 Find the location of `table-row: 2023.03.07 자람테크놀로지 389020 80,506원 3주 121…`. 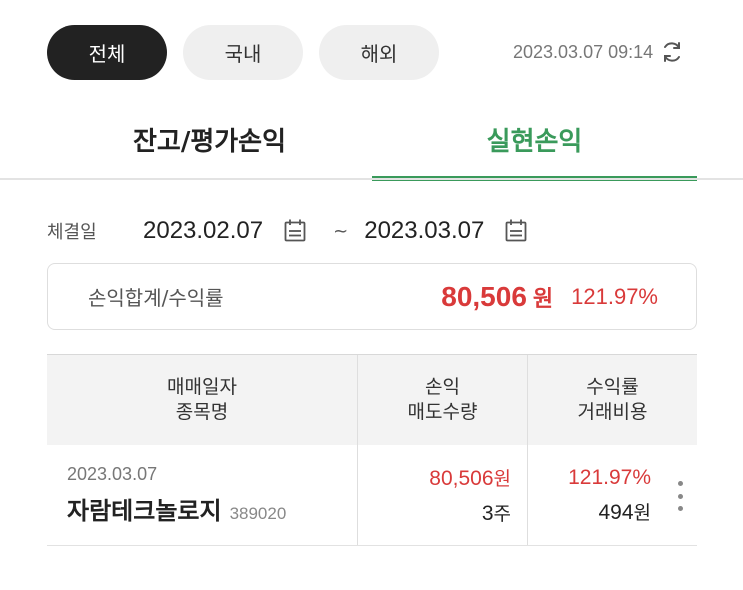

table-row: 2023.03.07 자람테크놀로지 389020 80,506원 3주 121… is located at coordinates (372, 495).